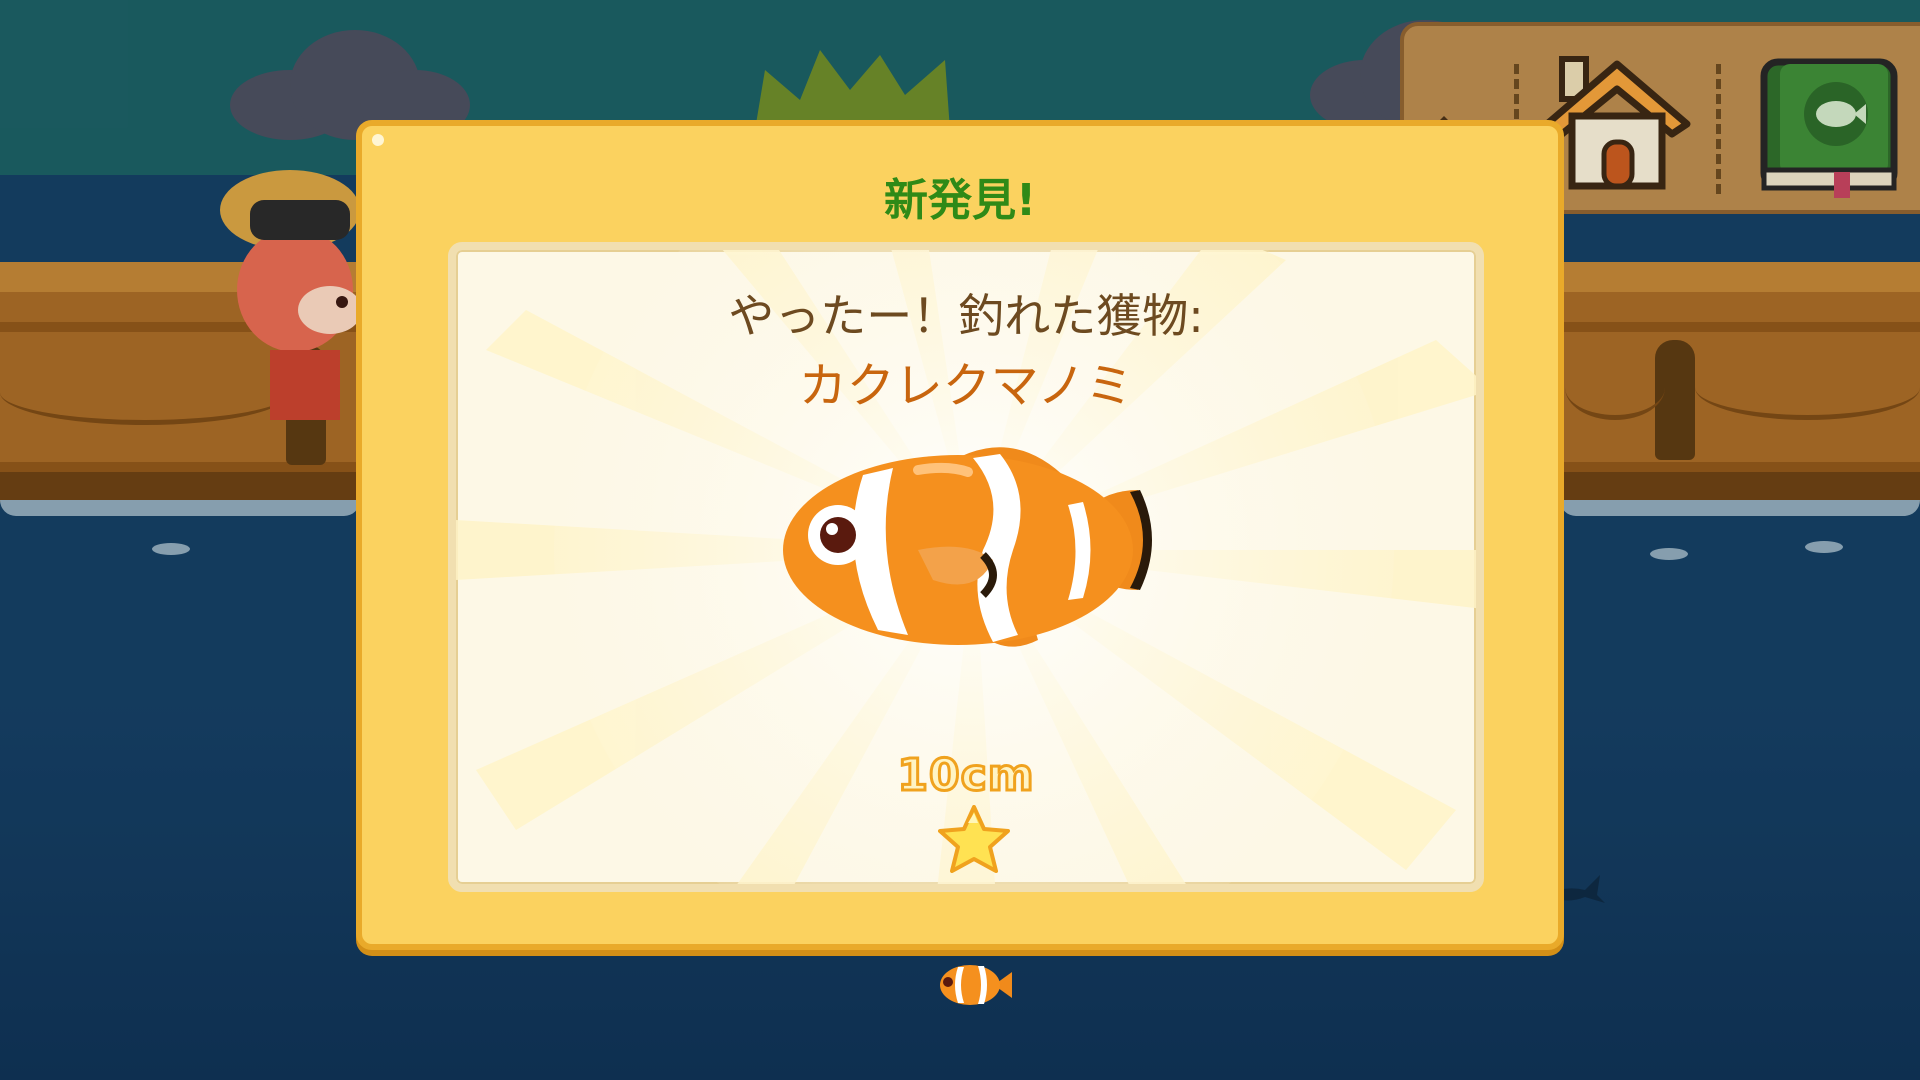 The width and height of the screenshot is (1920, 1080). I want to click on clownfish-icon, so click(967, 547).